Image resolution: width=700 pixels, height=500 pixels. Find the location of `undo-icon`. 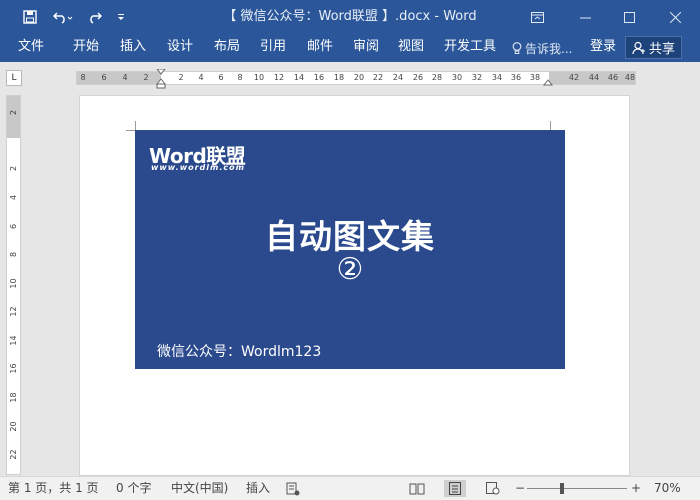

undo-icon is located at coordinates (63, 18).